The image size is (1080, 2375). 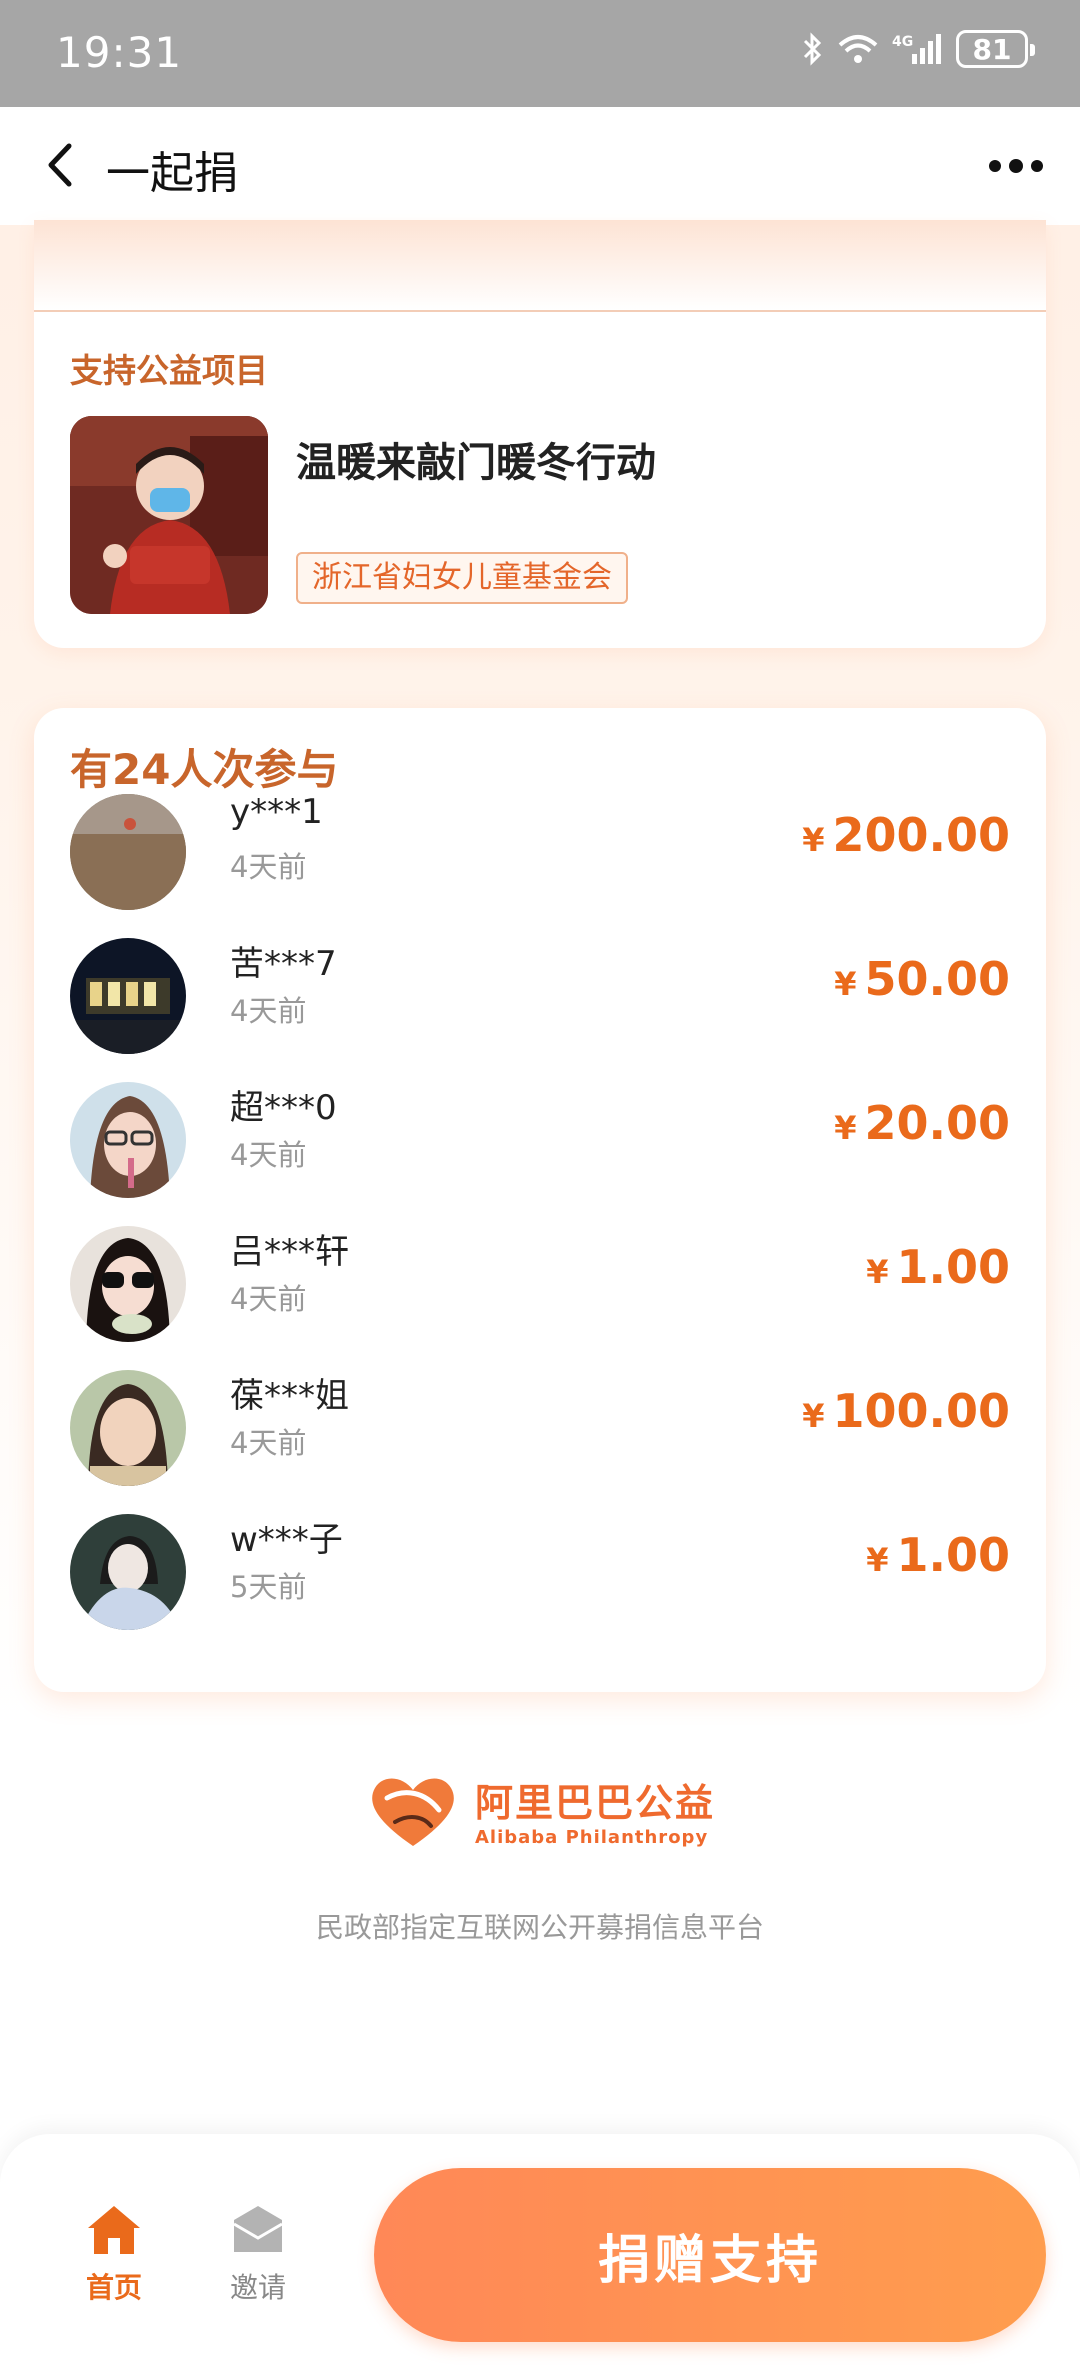 What do you see at coordinates (268, 1587) in the screenshot?
I see `participant-time: 5天前` at bounding box center [268, 1587].